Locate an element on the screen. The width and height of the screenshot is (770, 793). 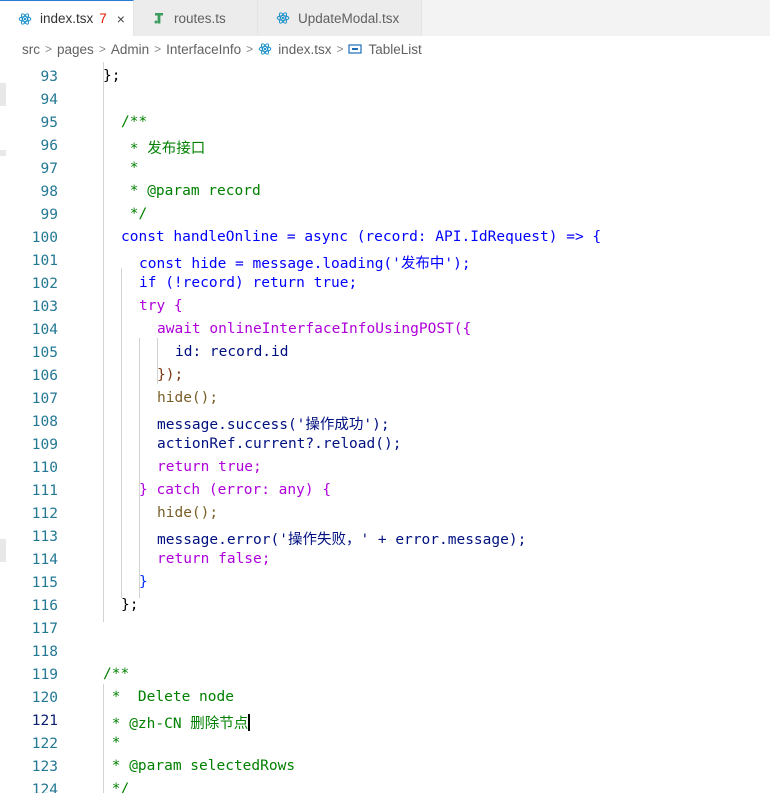
code-line: 103 try { is located at coordinates (385, 307).